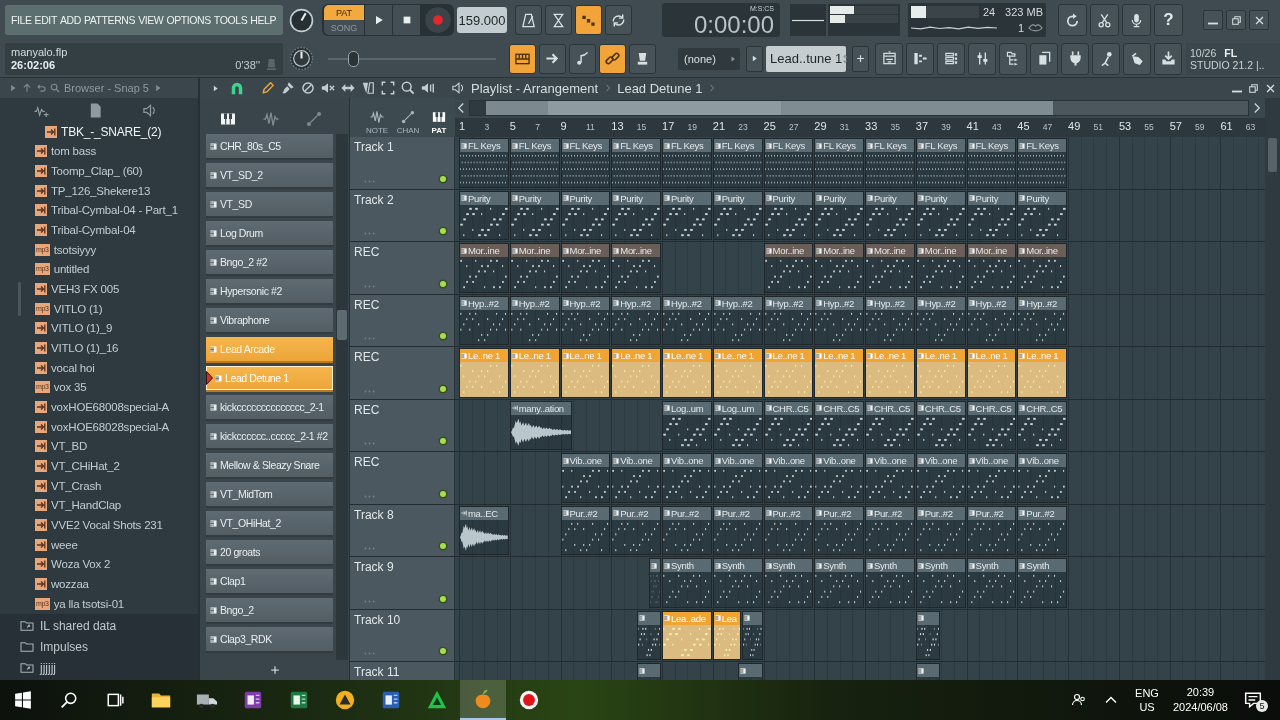 Image resolution: width=1280 pixels, height=720 pixels. What do you see at coordinates (1259, 20) in the screenshot?
I see `close-button` at bounding box center [1259, 20].